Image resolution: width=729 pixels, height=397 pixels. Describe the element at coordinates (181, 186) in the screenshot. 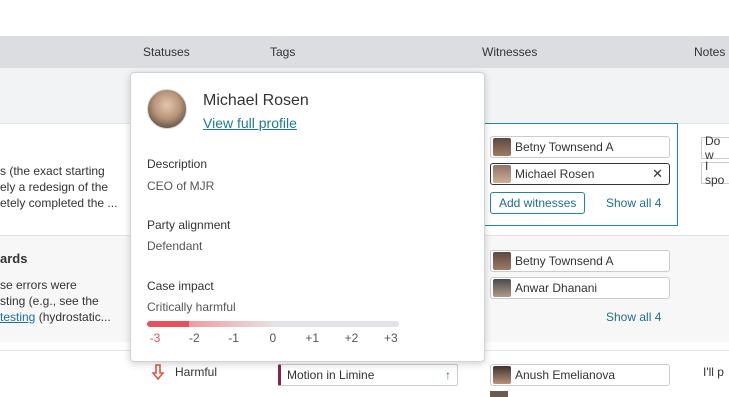

I see `description-value: CEO of MJR` at that location.